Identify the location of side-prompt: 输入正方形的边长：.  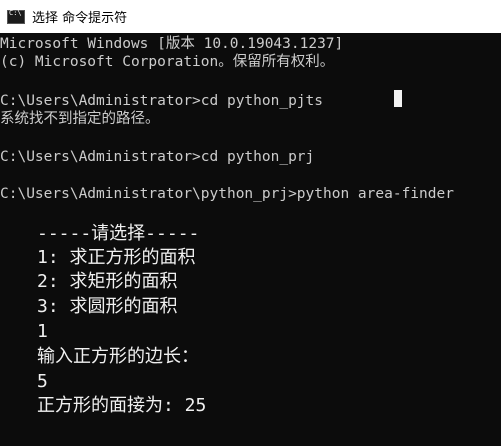
(118, 356).